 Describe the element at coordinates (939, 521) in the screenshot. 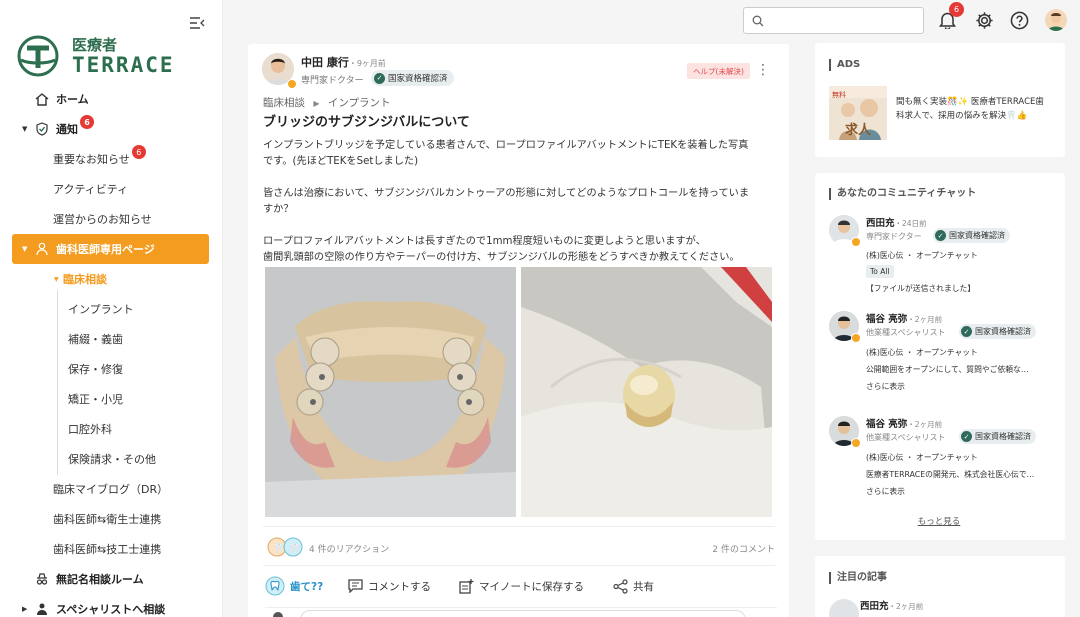

I see `see-more-link: もっと見る` at that location.